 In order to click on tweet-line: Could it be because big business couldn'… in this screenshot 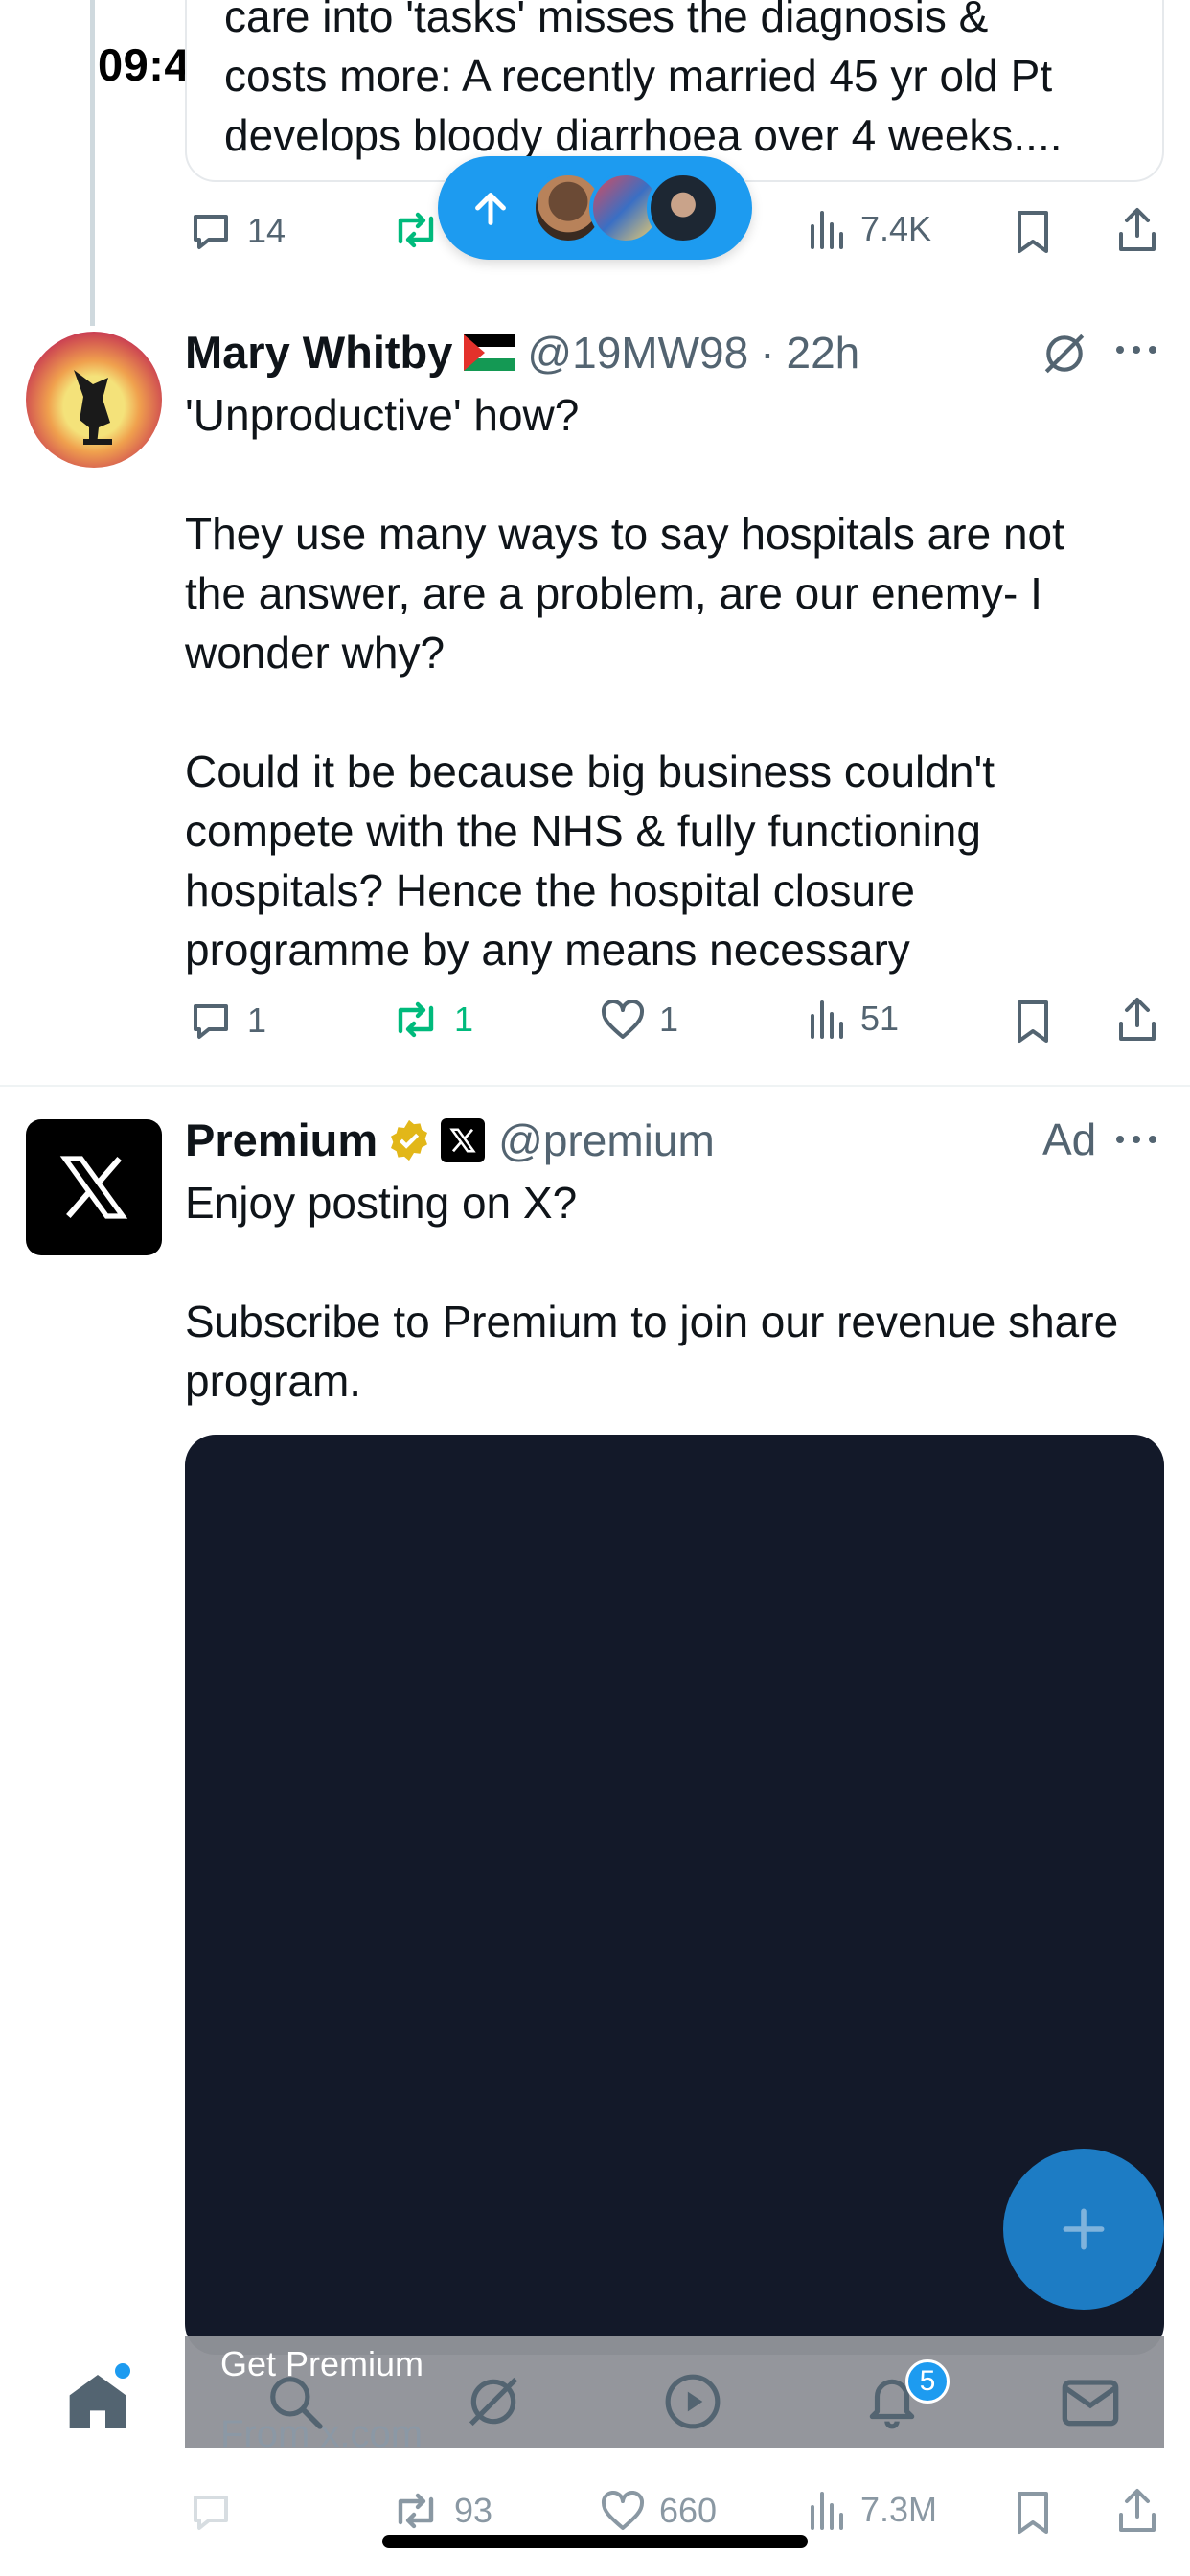, I will do `click(590, 771)`.